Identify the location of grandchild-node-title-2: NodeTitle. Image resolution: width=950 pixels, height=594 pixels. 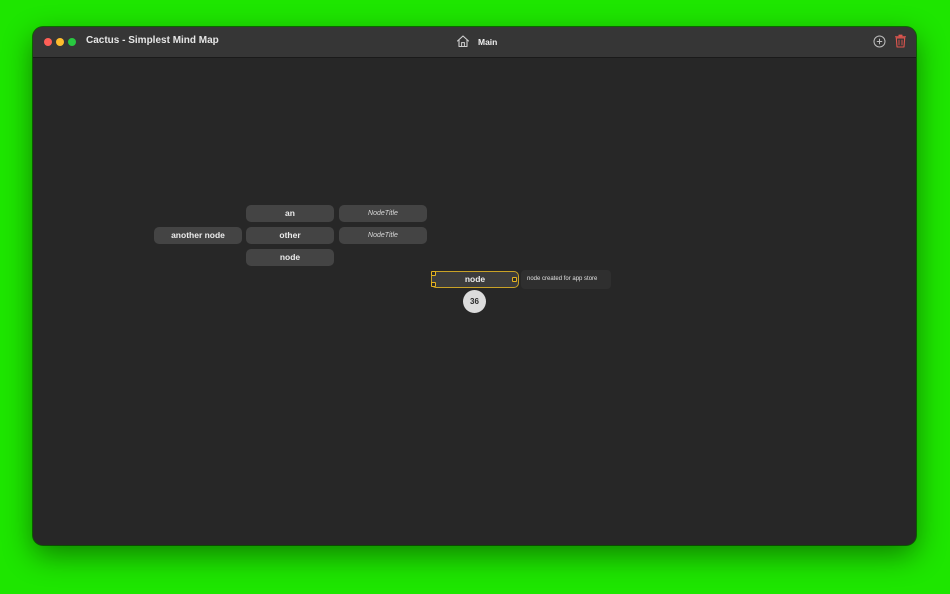
(383, 235).